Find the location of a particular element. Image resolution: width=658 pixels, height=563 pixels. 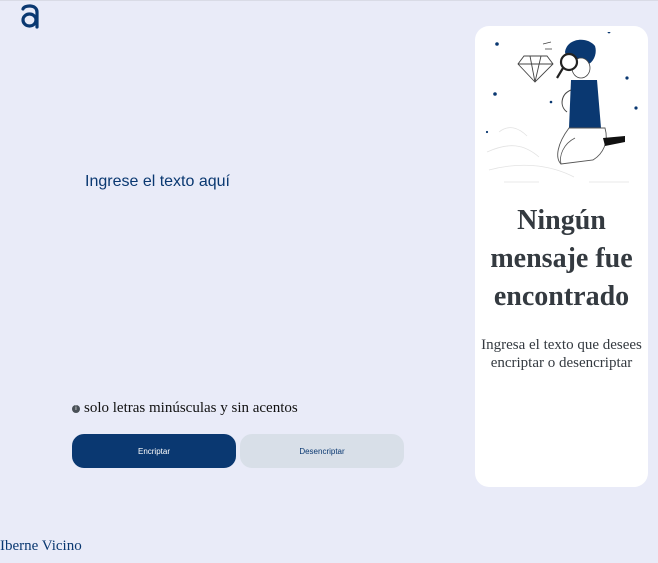

hint: i solo letras minúsculas y sin acentos is located at coordinates (185, 408).